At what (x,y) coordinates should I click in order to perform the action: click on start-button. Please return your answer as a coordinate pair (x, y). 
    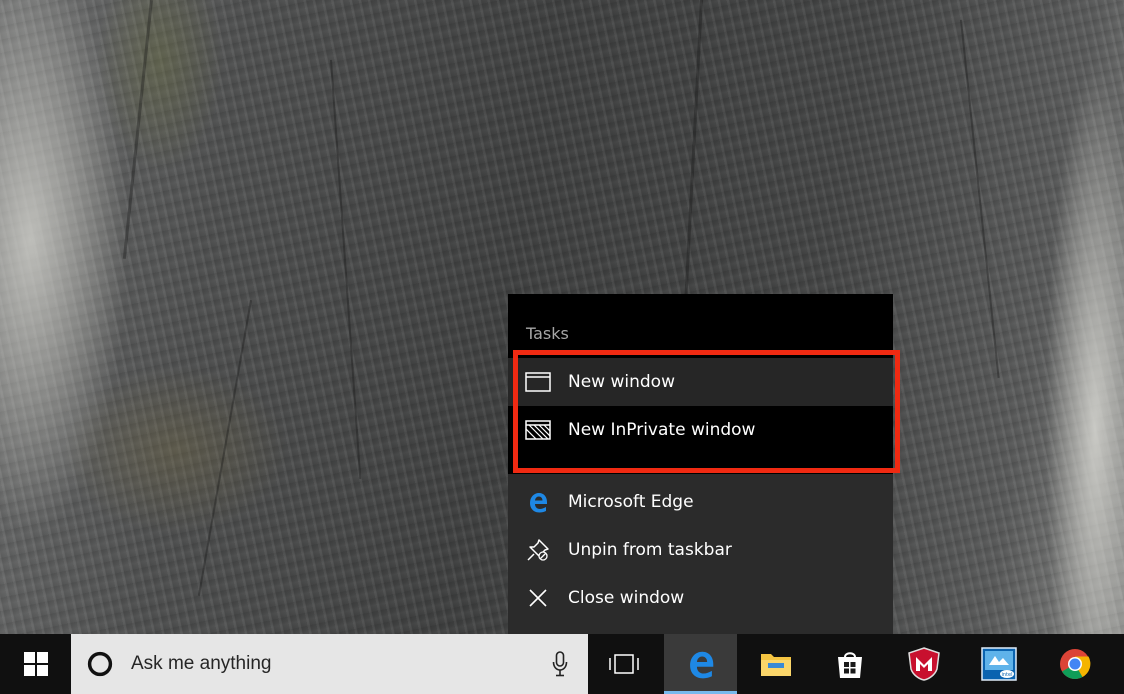
    Looking at the image, I should click on (35, 664).